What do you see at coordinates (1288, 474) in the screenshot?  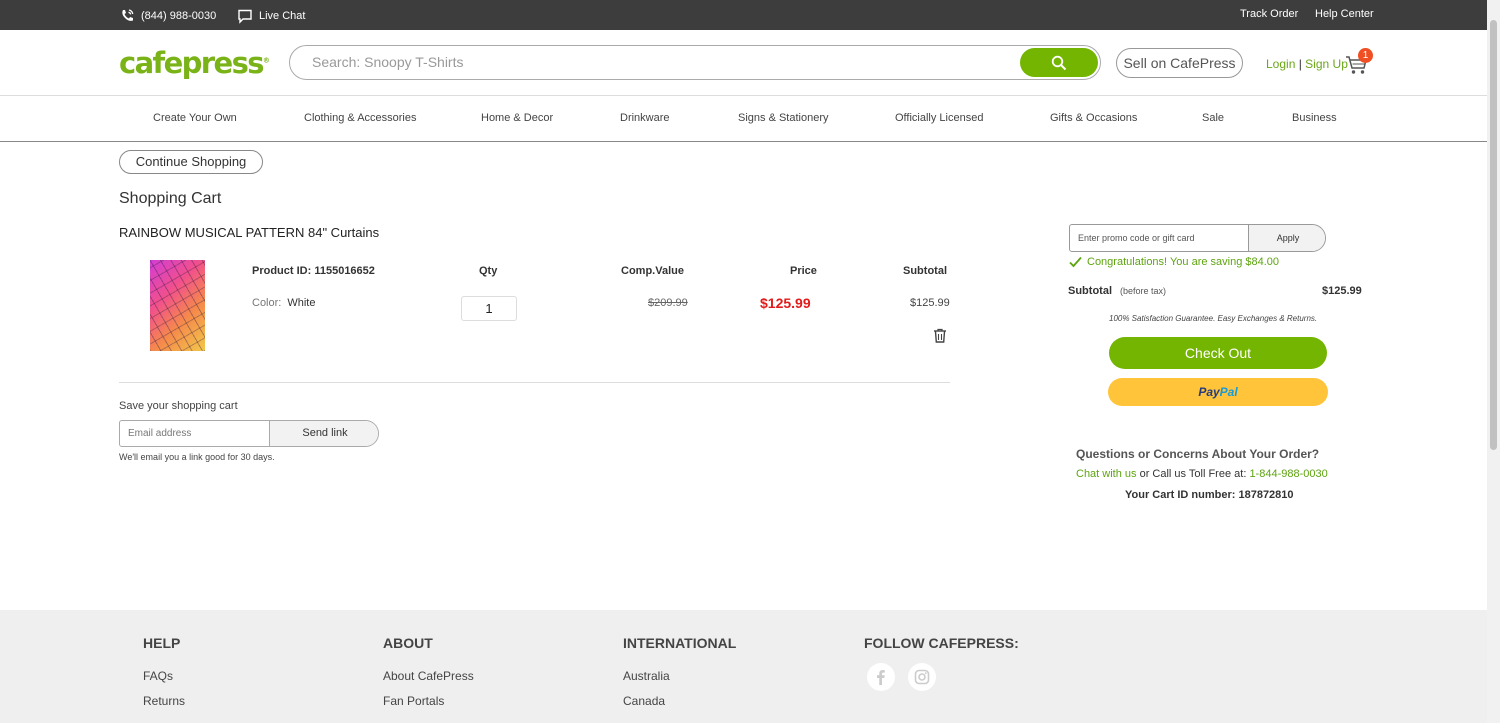 I see `toll-free-number: 1-844-988-0030` at bounding box center [1288, 474].